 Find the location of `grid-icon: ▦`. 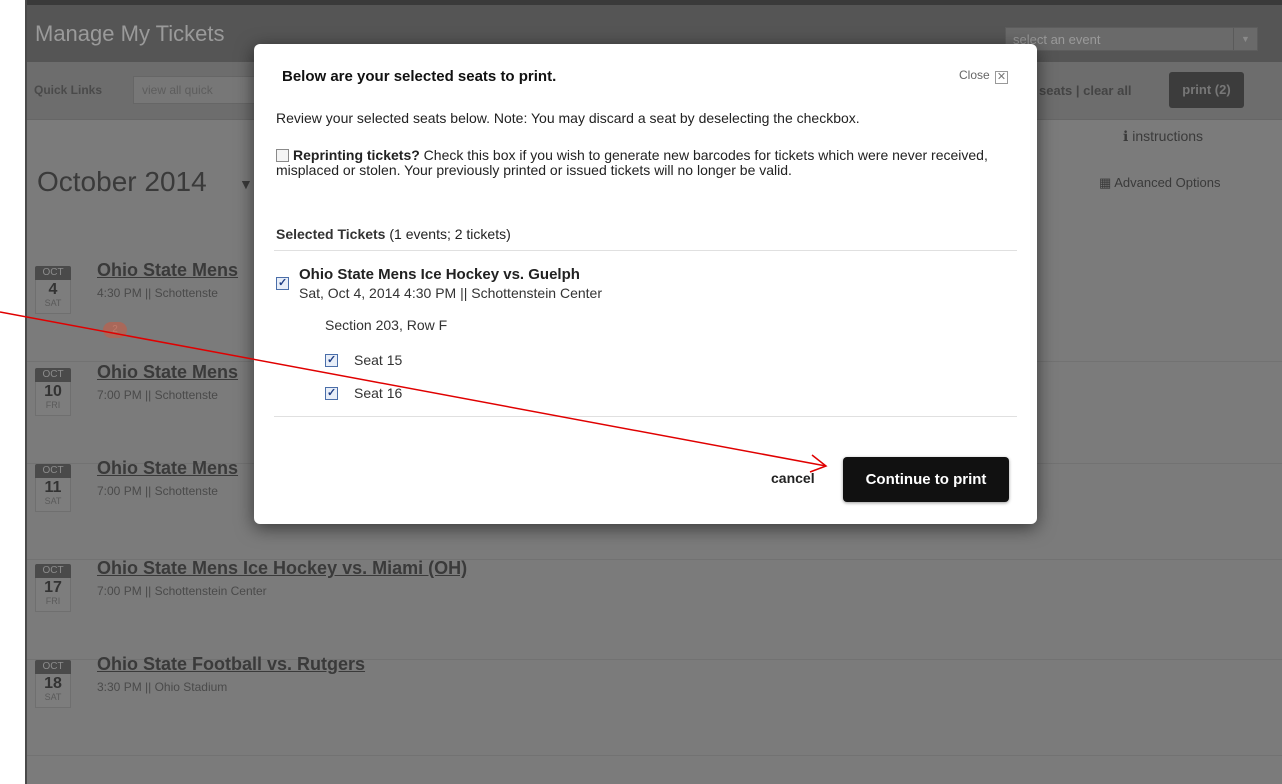

grid-icon: ▦ is located at coordinates (1105, 182).